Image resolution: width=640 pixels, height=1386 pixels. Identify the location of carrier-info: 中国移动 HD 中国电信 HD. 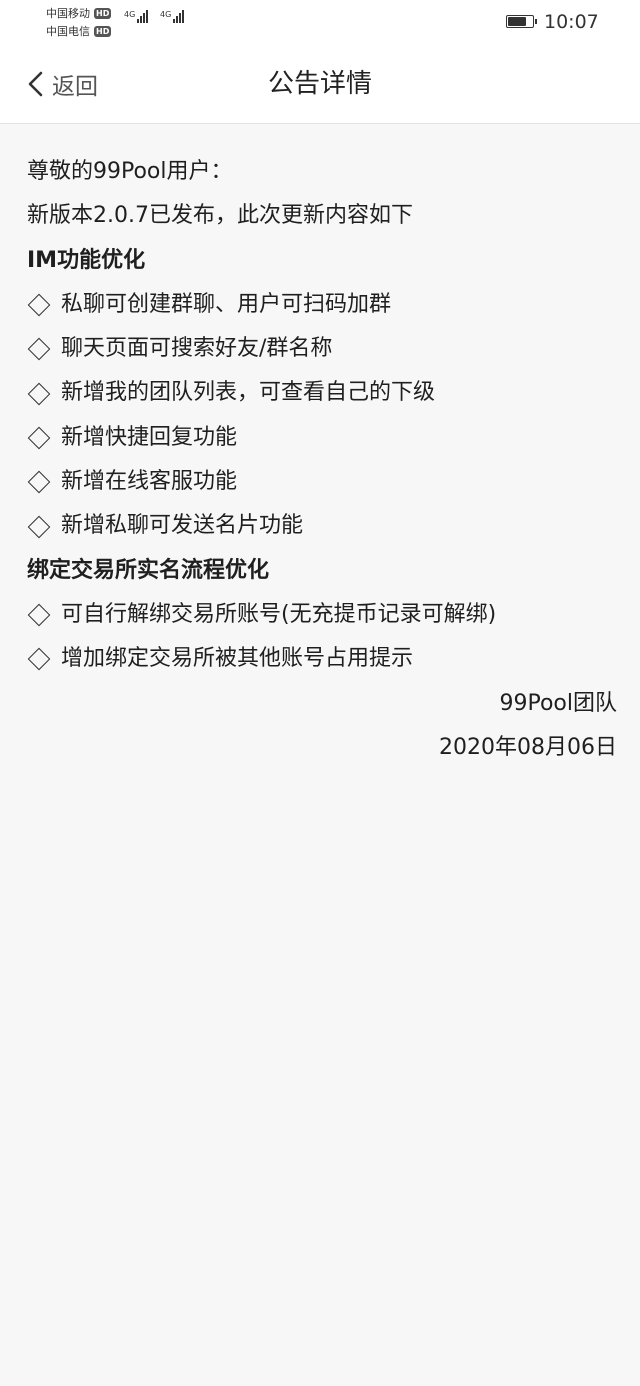
(79, 22).